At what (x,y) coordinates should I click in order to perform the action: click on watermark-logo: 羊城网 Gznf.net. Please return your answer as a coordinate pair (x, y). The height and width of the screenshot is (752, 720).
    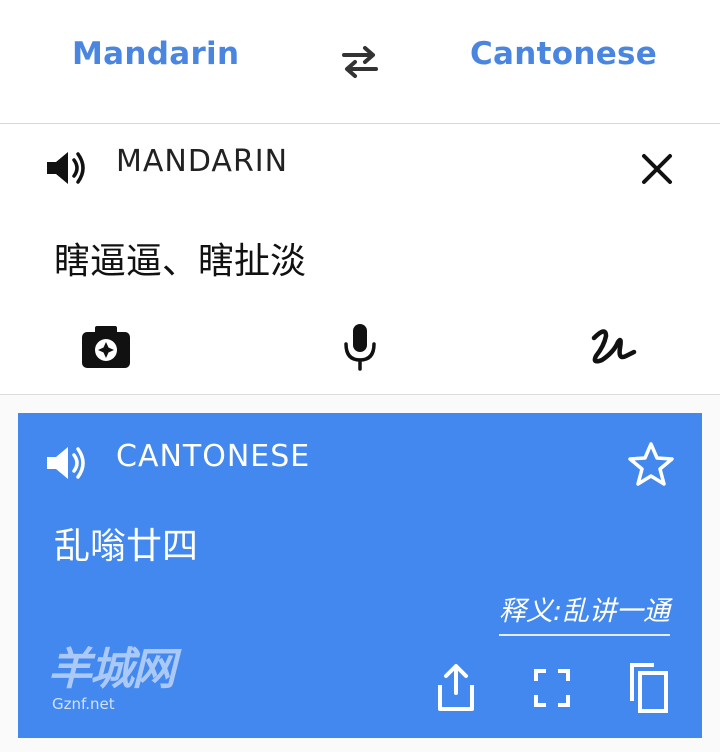
    Looking at the image, I should click on (123, 683).